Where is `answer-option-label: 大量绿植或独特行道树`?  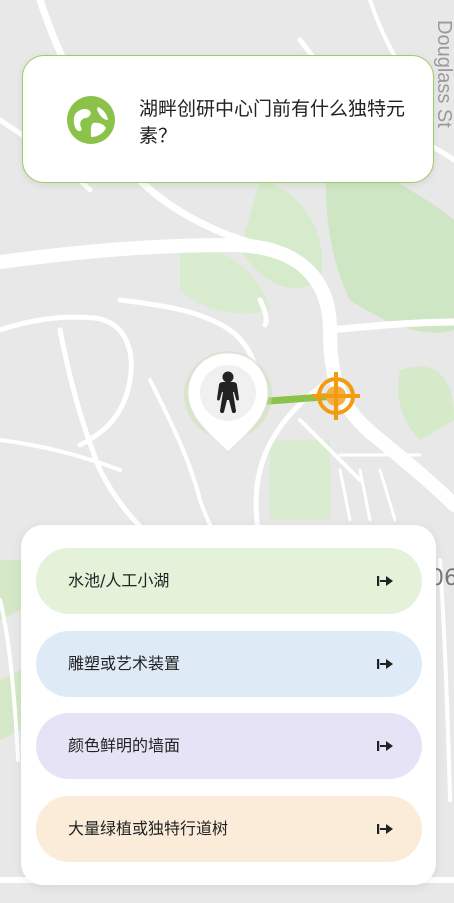
answer-option-label: 大量绿植或独特行道树 is located at coordinates (148, 828).